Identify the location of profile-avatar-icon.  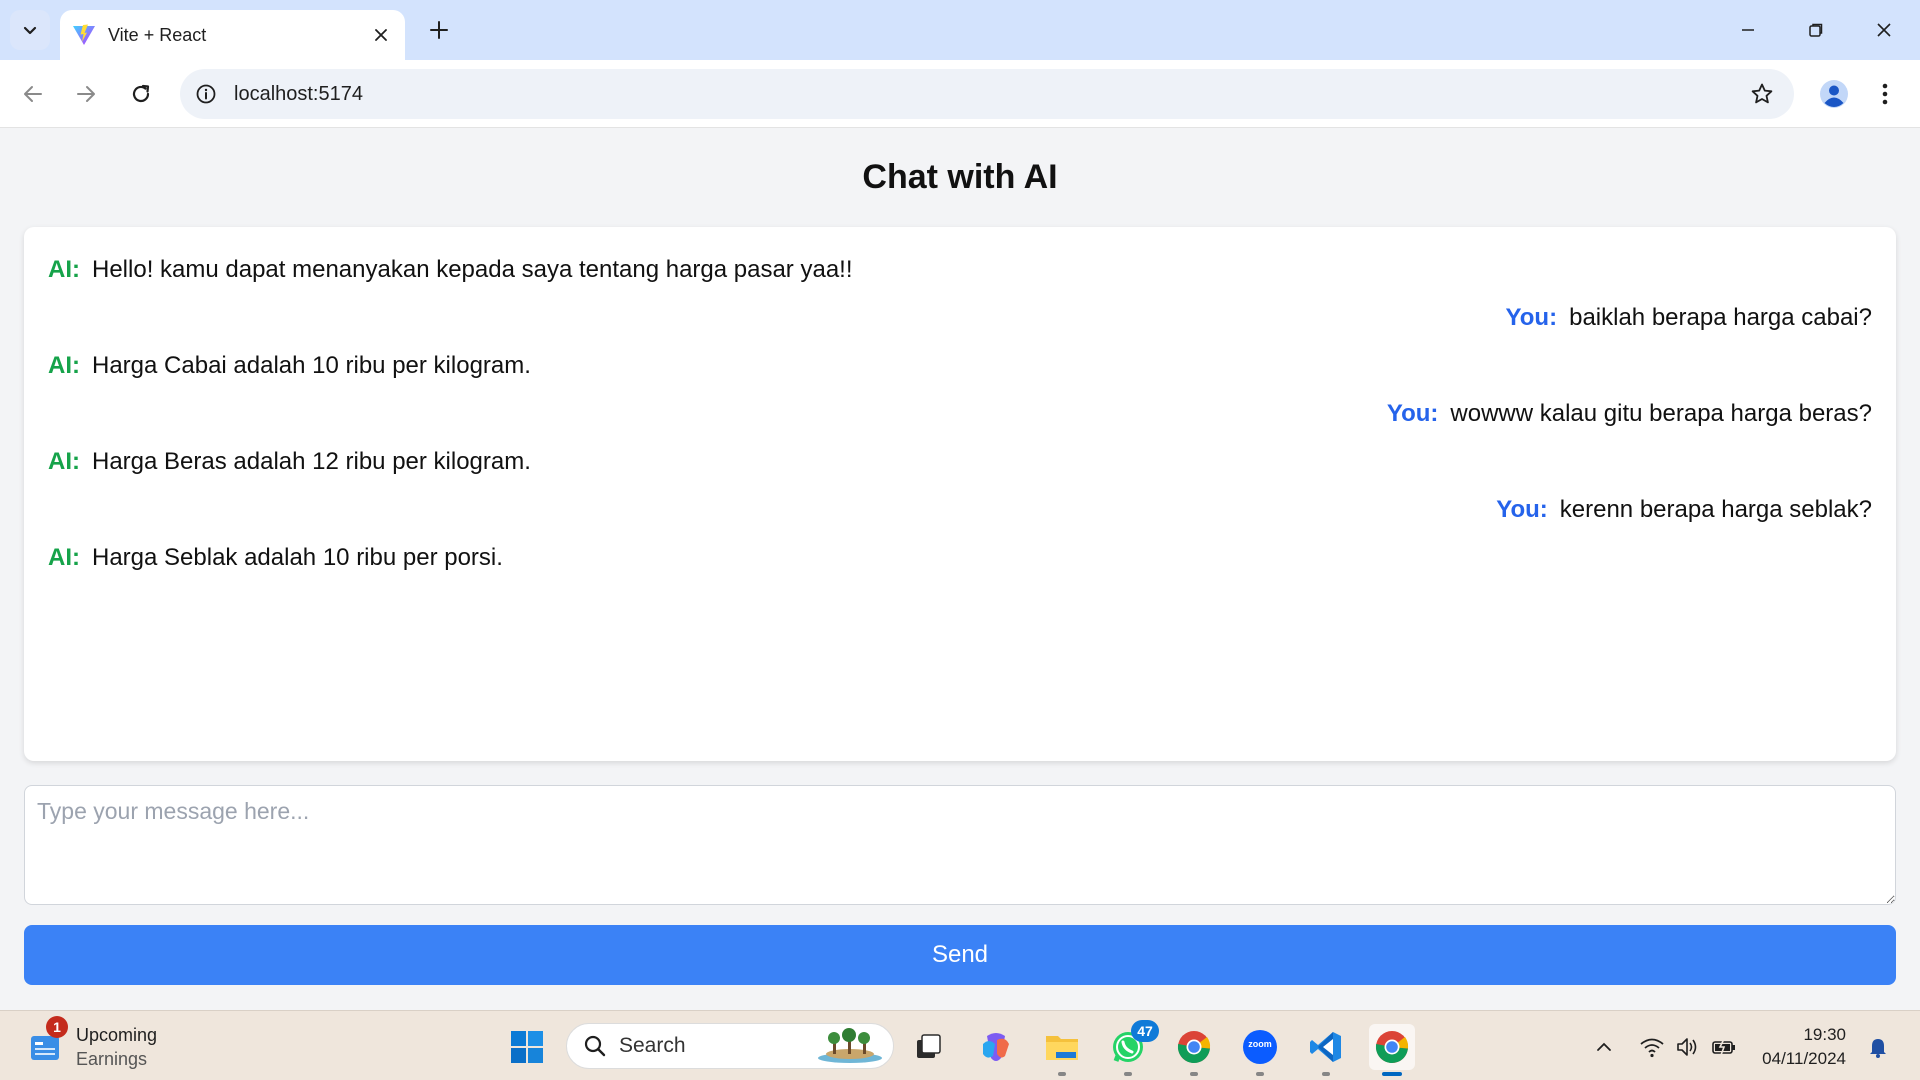
(1834, 94).